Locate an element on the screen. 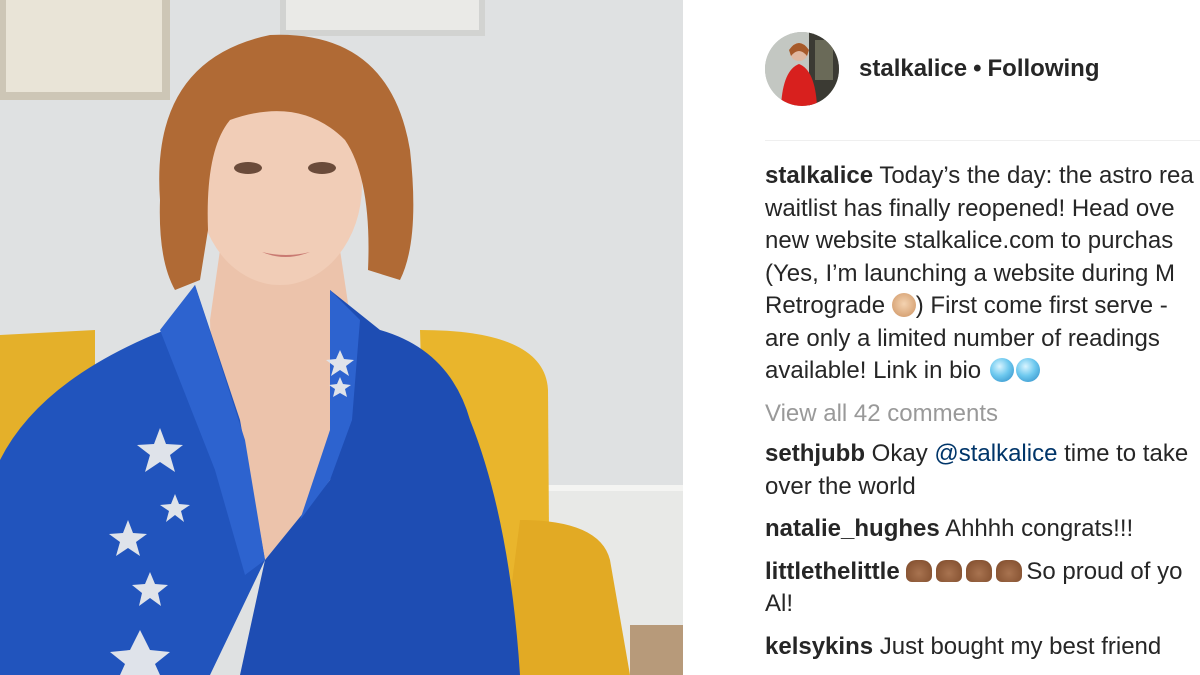  following-button: Following is located at coordinates (1044, 68).